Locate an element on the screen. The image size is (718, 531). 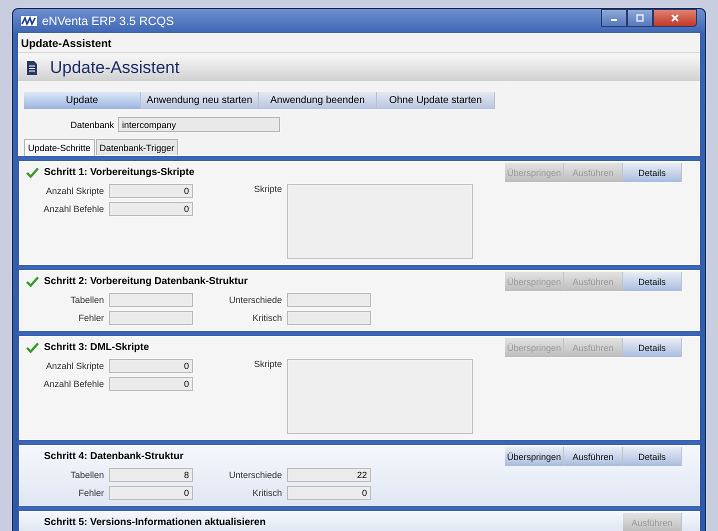
number-field: 8 is located at coordinates (151, 475).